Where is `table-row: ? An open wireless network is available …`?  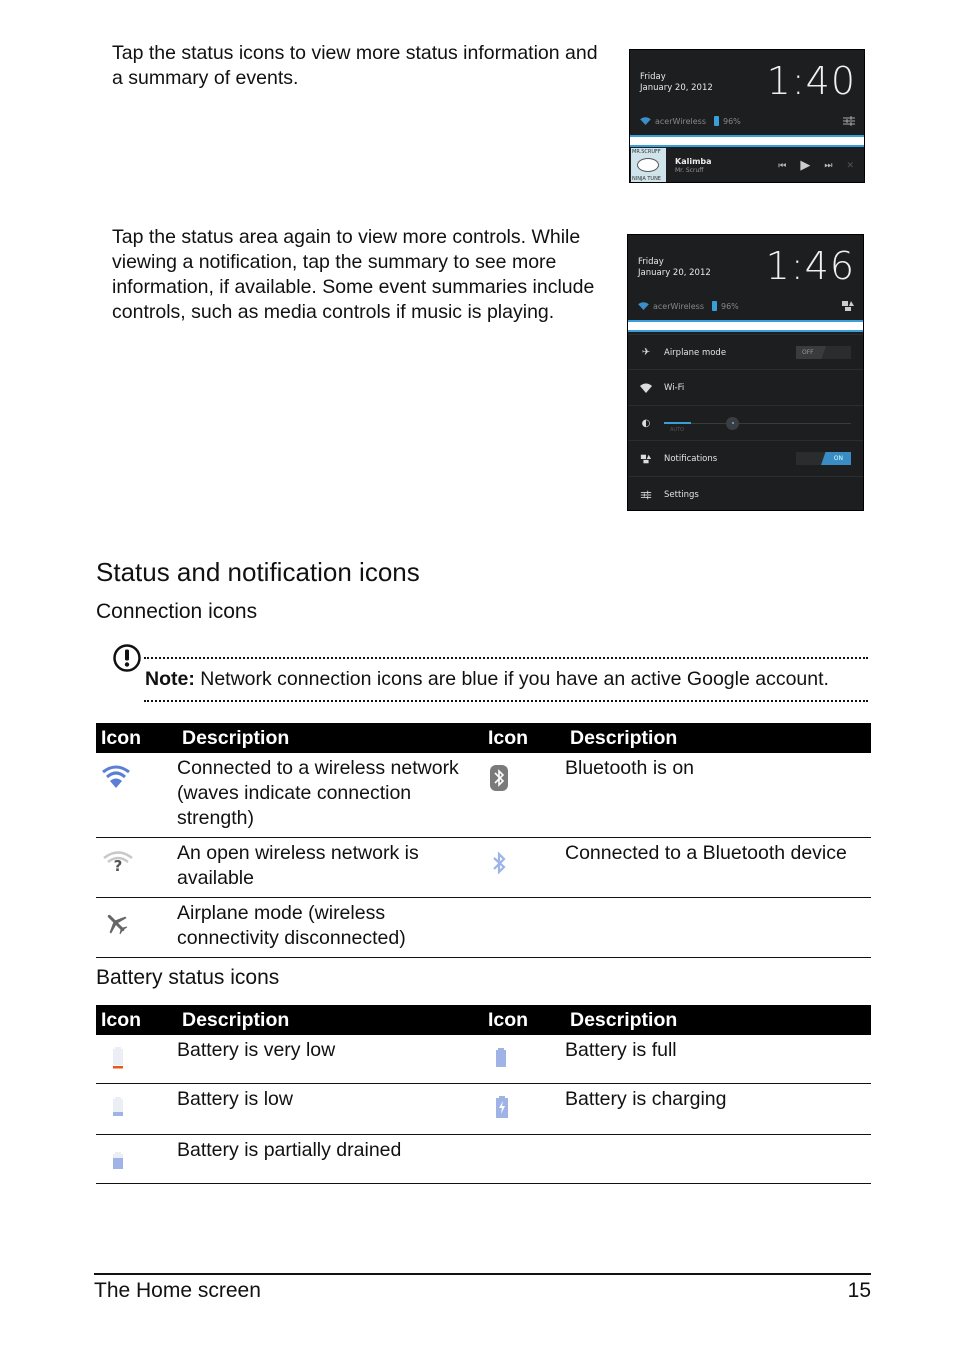 table-row: ? An open wireless network is available … is located at coordinates (483, 867).